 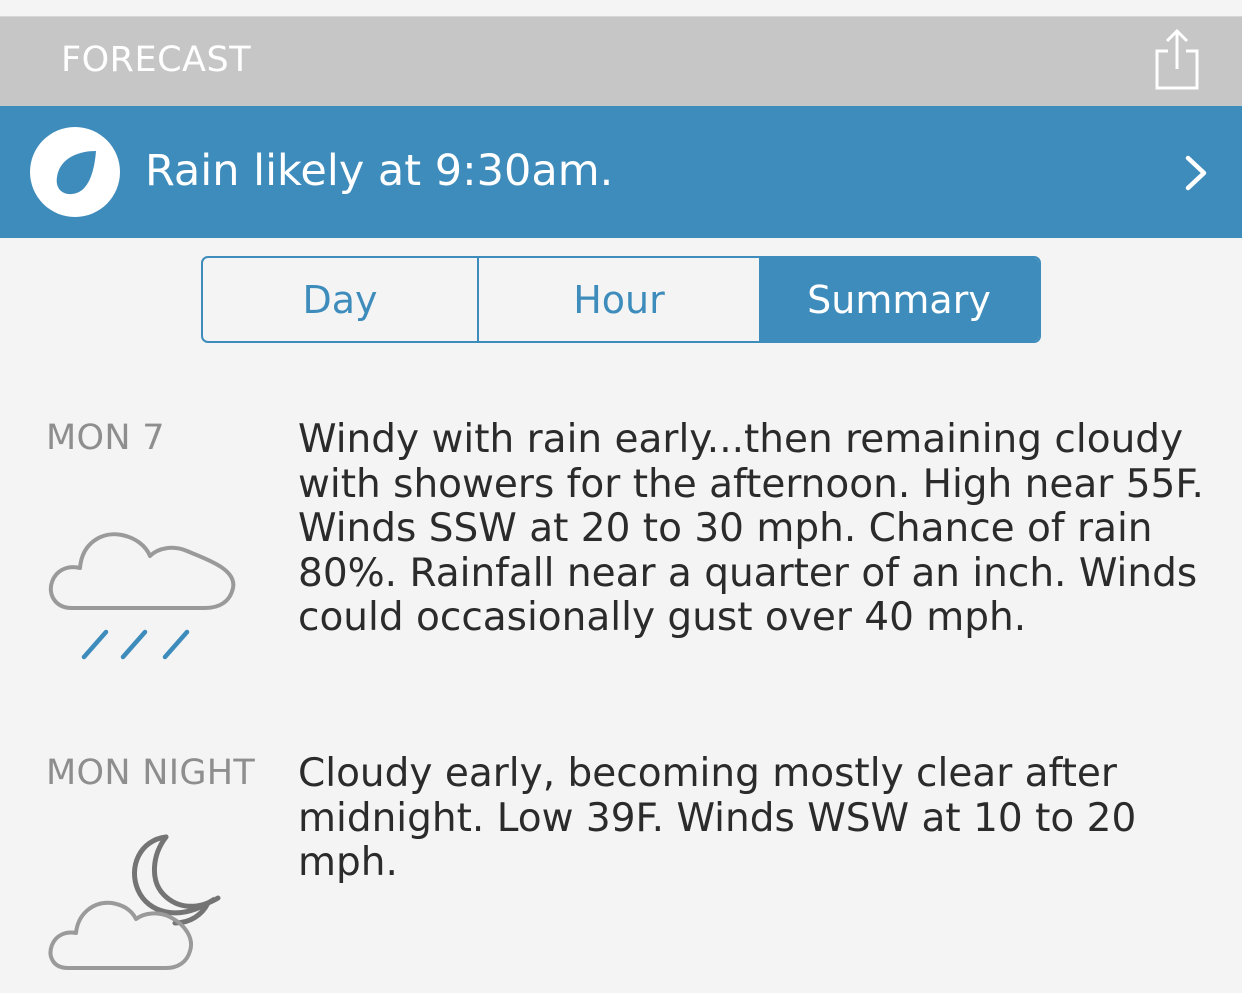 I want to click on rain-alert-banner: Rain likely at 9:30am., so click(x=621, y=172).